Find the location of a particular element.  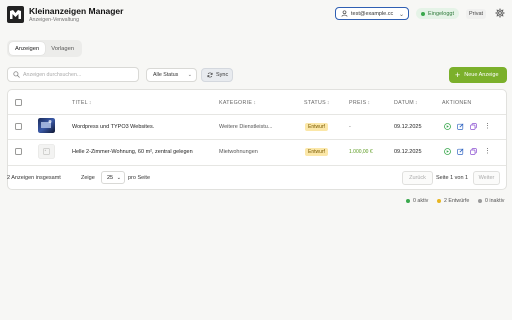

column-header-status: STATUS↕ is located at coordinates (317, 103).